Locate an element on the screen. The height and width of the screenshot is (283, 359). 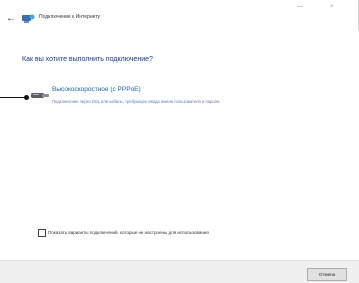
option-title: Высокоскоростное (с PPPoE) is located at coordinates (96, 89).